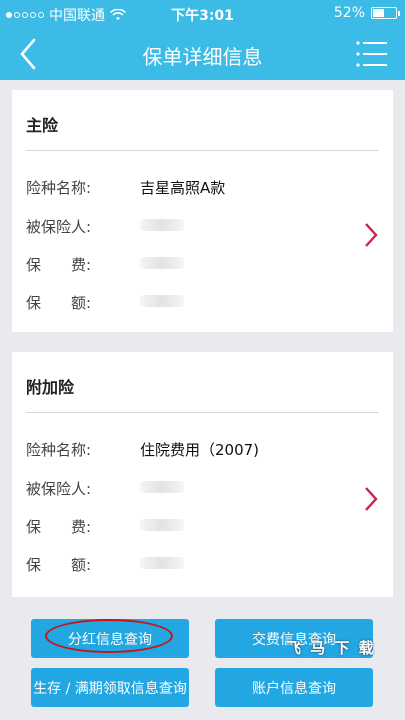  What do you see at coordinates (105, 264) in the screenshot?
I see `main-policy-row-premium: 保 费:` at bounding box center [105, 264].